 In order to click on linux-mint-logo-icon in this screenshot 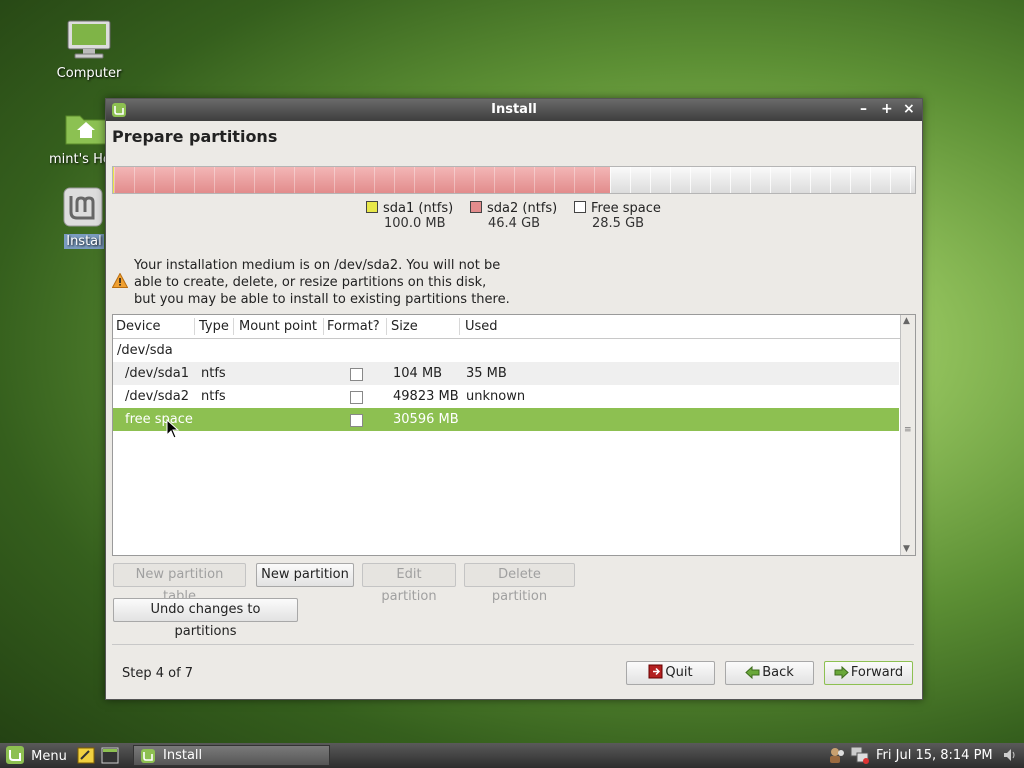, I will do `click(83, 209)`.